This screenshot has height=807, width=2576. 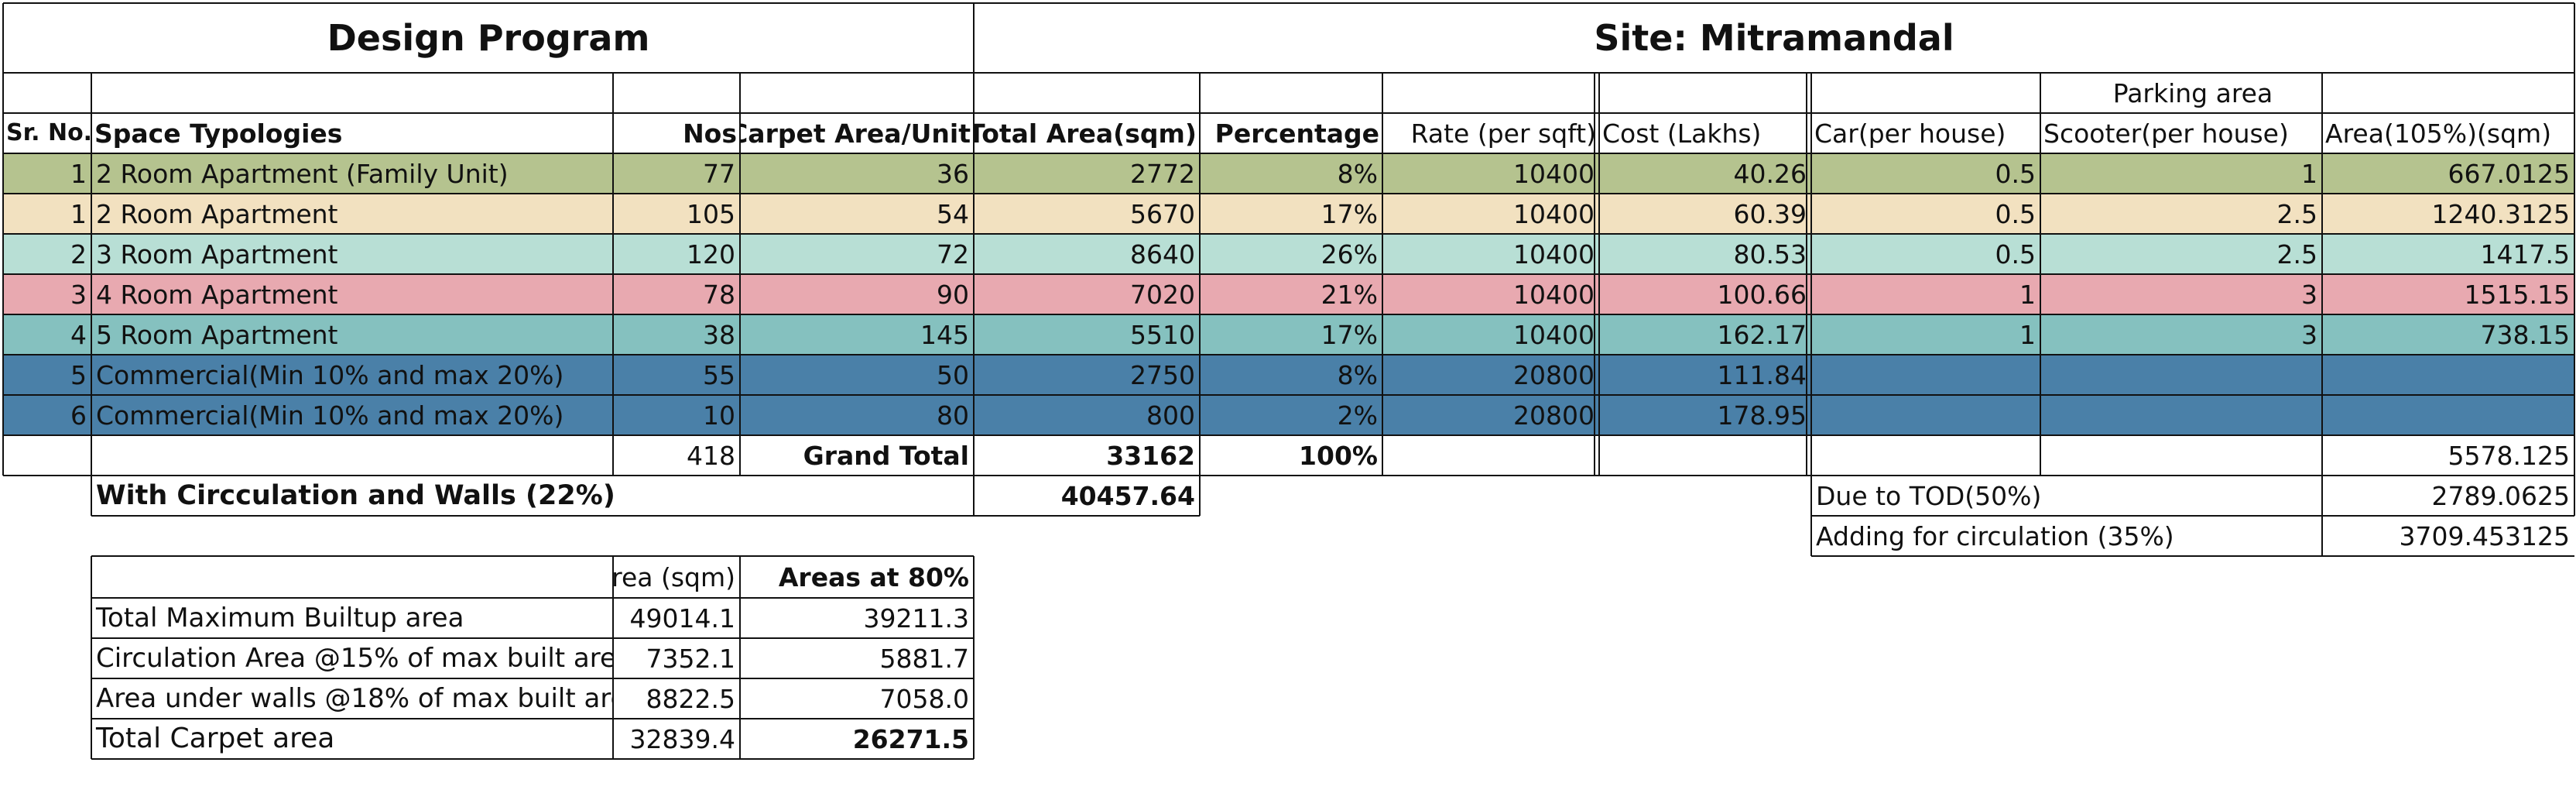 What do you see at coordinates (2517, 294) in the screenshot?
I see `table-cell: 1515.15` at bounding box center [2517, 294].